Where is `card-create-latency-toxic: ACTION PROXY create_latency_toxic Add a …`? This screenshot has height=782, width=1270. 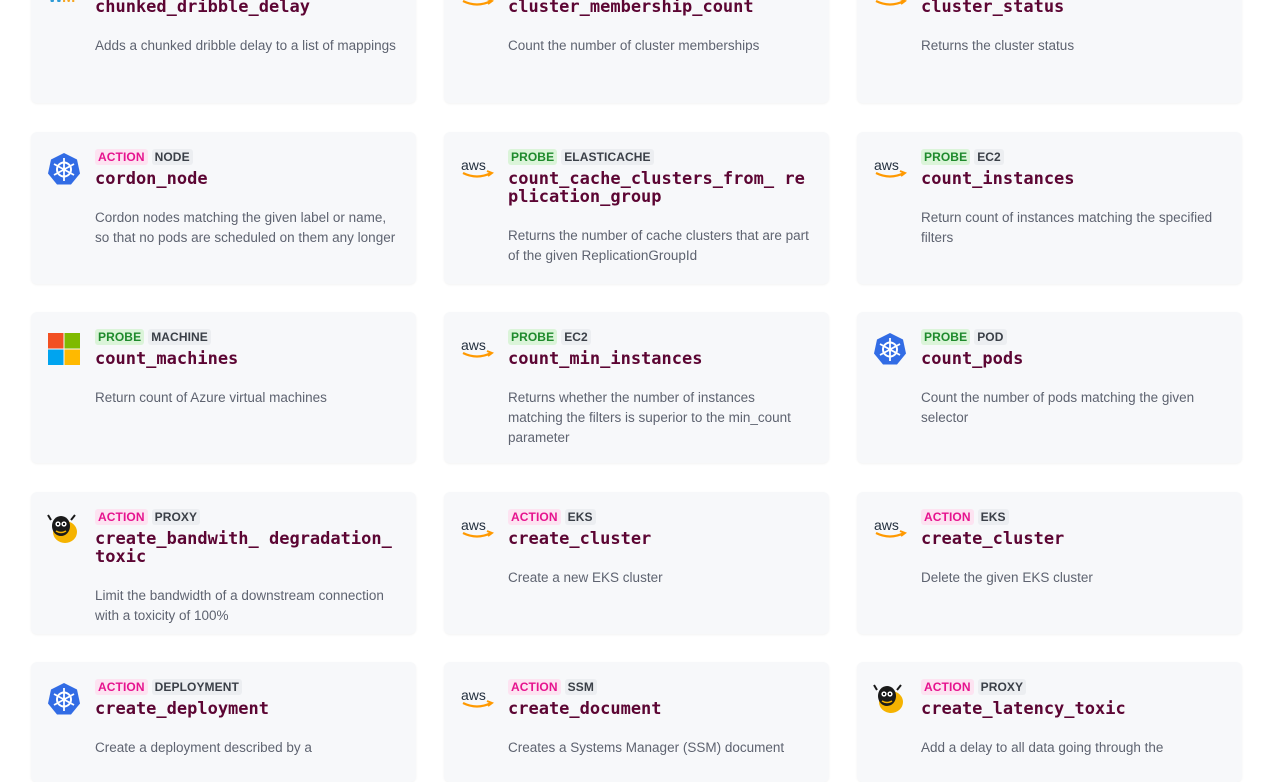 card-create-latency-toxic: ACTION PROXY create_latency_toxic Add a … is located at coordinates (1049, 722).